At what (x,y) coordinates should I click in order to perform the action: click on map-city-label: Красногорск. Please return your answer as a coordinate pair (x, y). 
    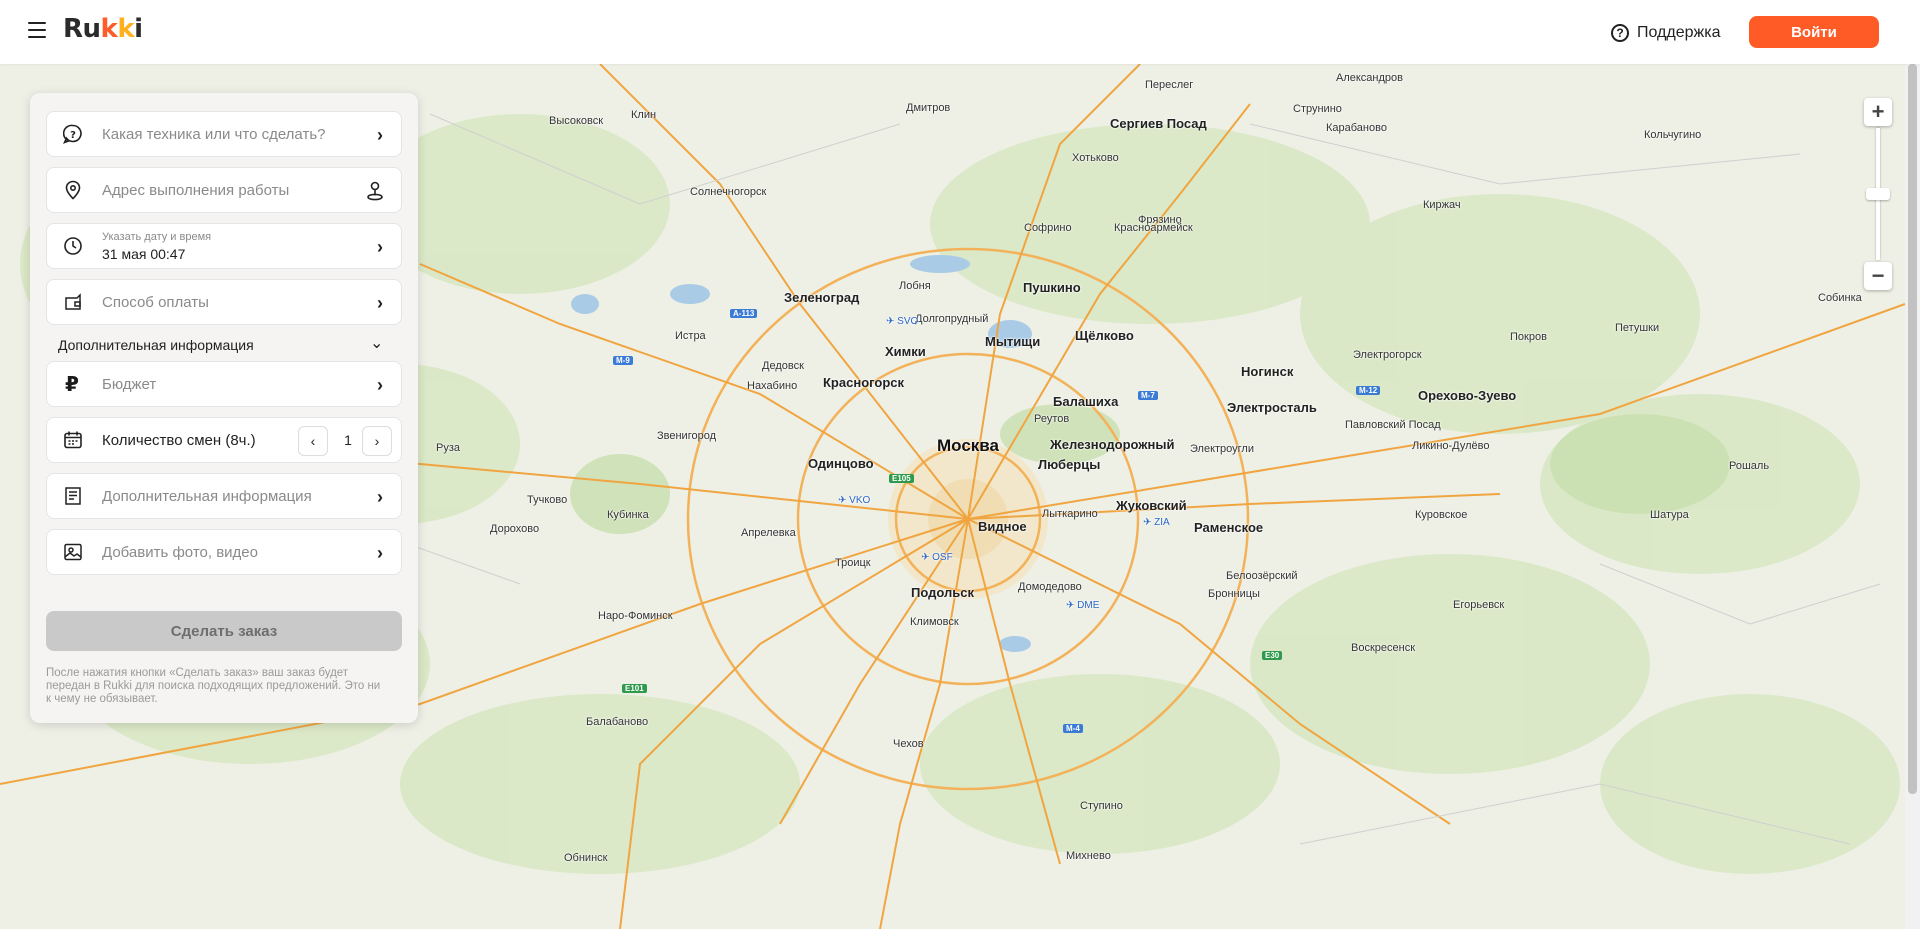
    Looking at the image, I should click on (863, 382).